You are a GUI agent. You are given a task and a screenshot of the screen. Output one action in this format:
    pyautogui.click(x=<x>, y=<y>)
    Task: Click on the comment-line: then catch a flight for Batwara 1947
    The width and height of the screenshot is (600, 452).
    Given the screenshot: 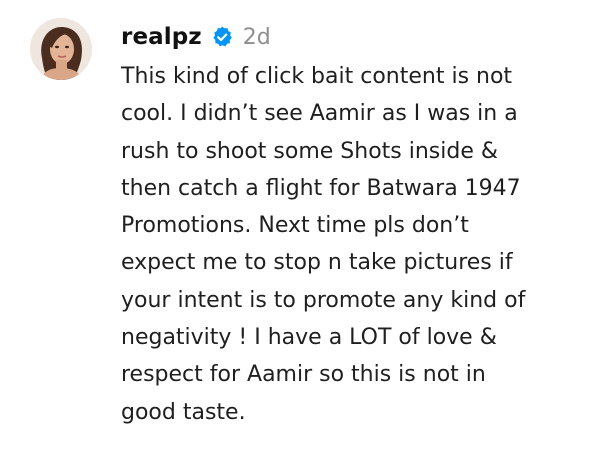 What is the action you would take?
    pyautogui.click(x=321, y=188)
    